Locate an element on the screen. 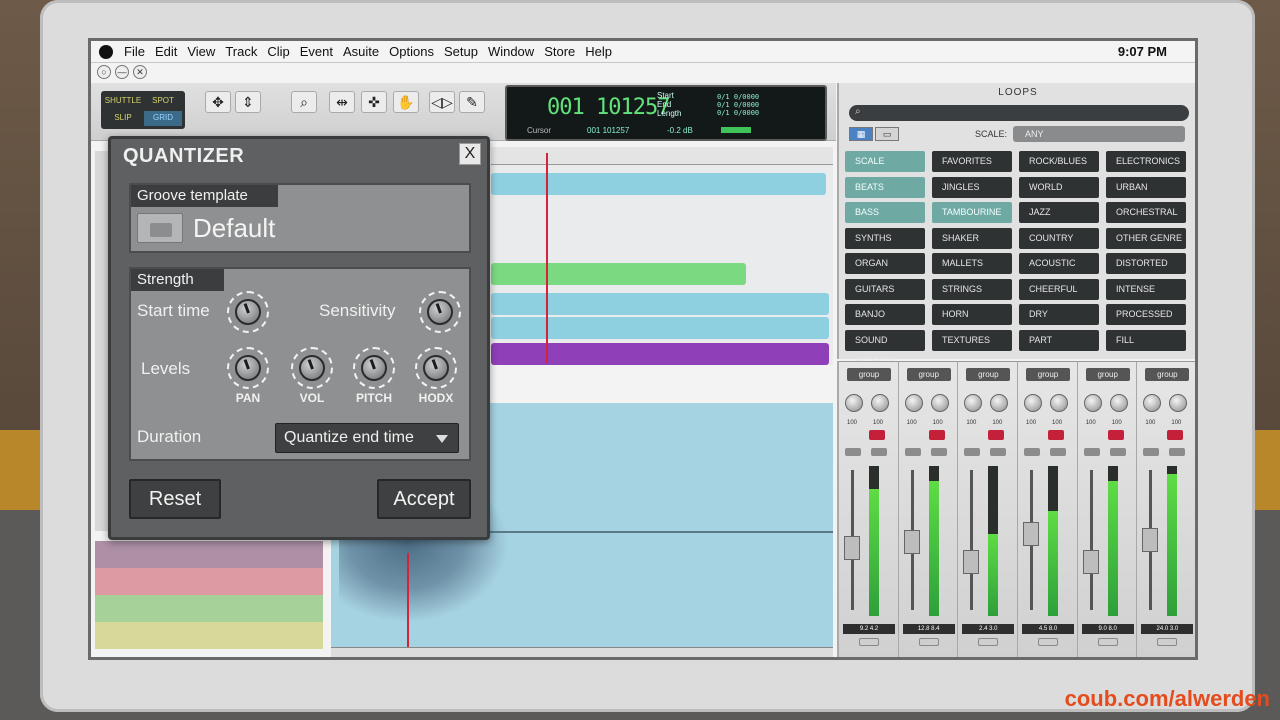 The image size is (1280, 720). nudge-arrows-icon: ✥ is located at coordinates (218, 102).